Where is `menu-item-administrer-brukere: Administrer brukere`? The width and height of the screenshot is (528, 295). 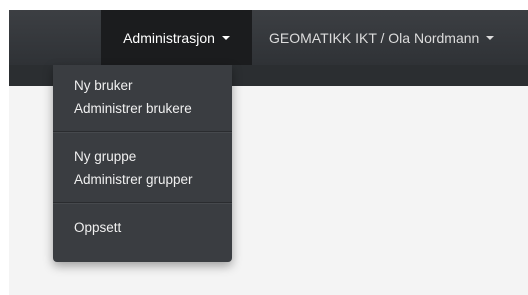 menu-item-administrer-brukere: Administrer brukere is located at coordinates (142, 108).